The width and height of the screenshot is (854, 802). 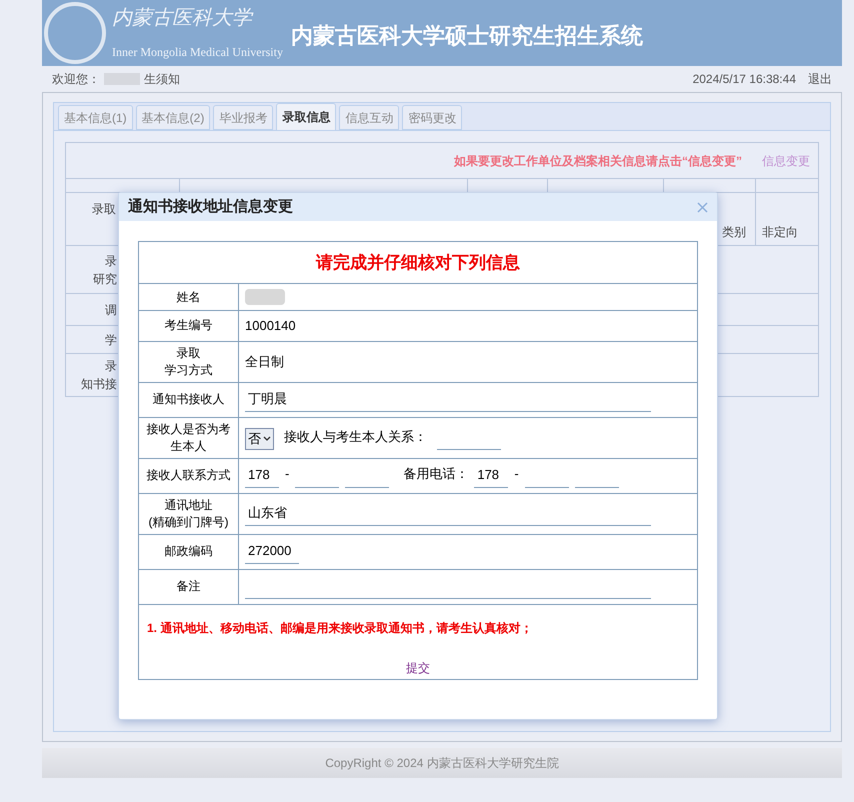 I want to click on input-field: 丁明晨, so click(x=448, y=400).